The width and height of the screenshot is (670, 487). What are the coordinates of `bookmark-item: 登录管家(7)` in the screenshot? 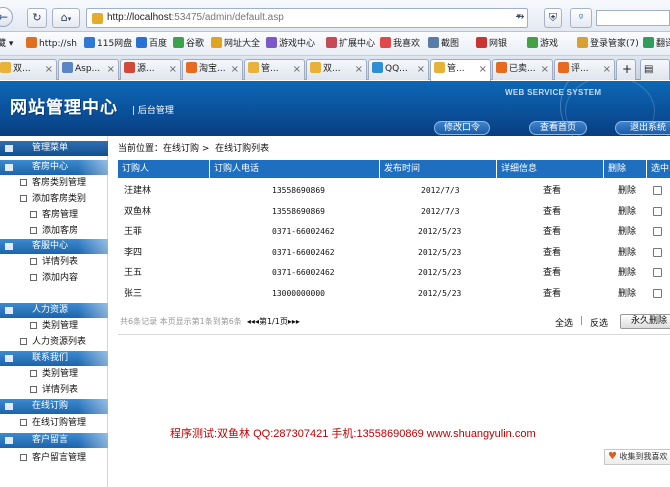 It's located at (608, 44).